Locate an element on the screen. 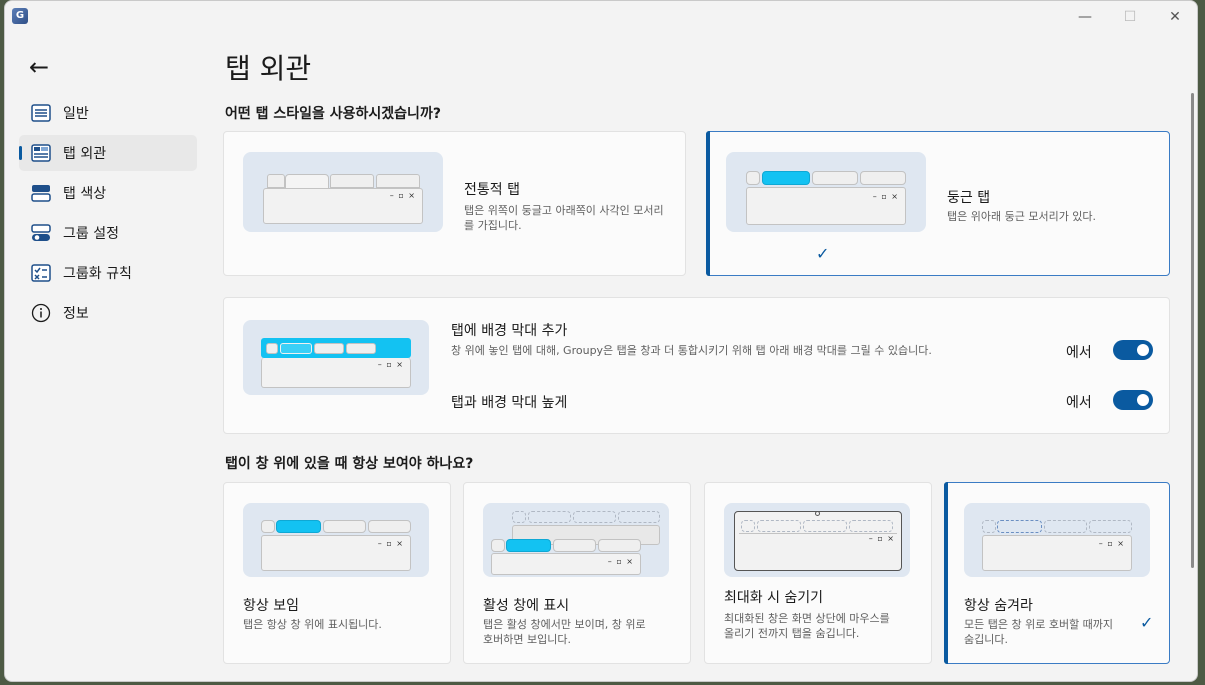 This screenshot has width=1205, height=685. option-title: 전통적 탭 is located at coordinates (492, 190).